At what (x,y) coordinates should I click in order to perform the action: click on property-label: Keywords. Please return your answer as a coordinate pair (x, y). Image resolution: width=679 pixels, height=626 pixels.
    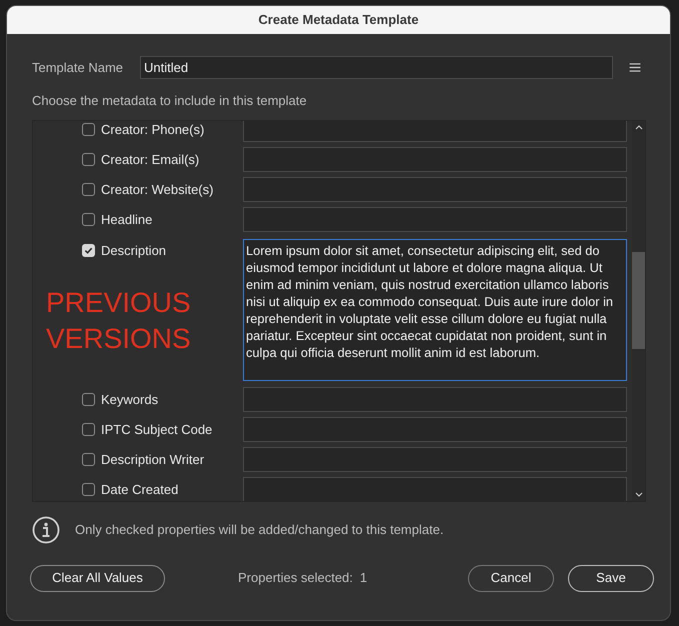
    Looking at the image, I should click on (129, 399).